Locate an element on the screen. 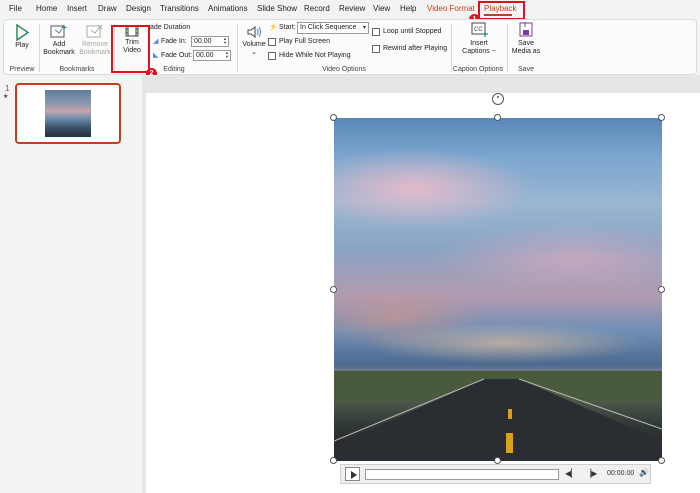 The width and height of the screenshot is (700, 493). video-controls: ◀▏ ▕▶ 00:00.00 🔊 is located at coordinates (495, 474).